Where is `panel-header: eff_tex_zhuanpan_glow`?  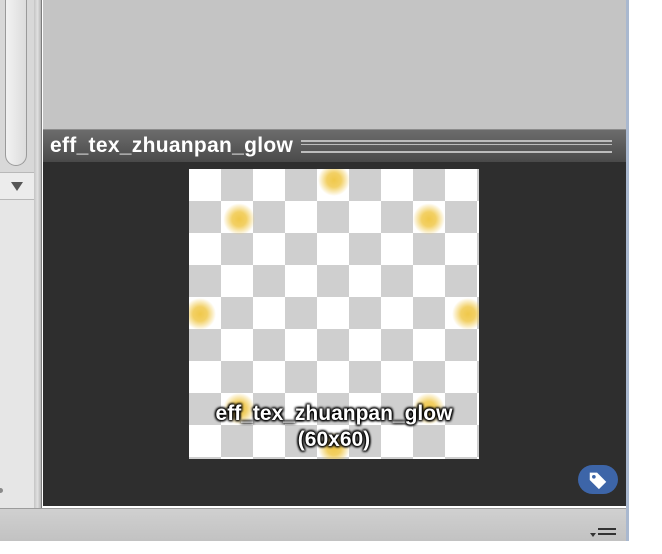 panel-header: eff_tex_zhuanpan_glow is located at coordinates (334, 145).